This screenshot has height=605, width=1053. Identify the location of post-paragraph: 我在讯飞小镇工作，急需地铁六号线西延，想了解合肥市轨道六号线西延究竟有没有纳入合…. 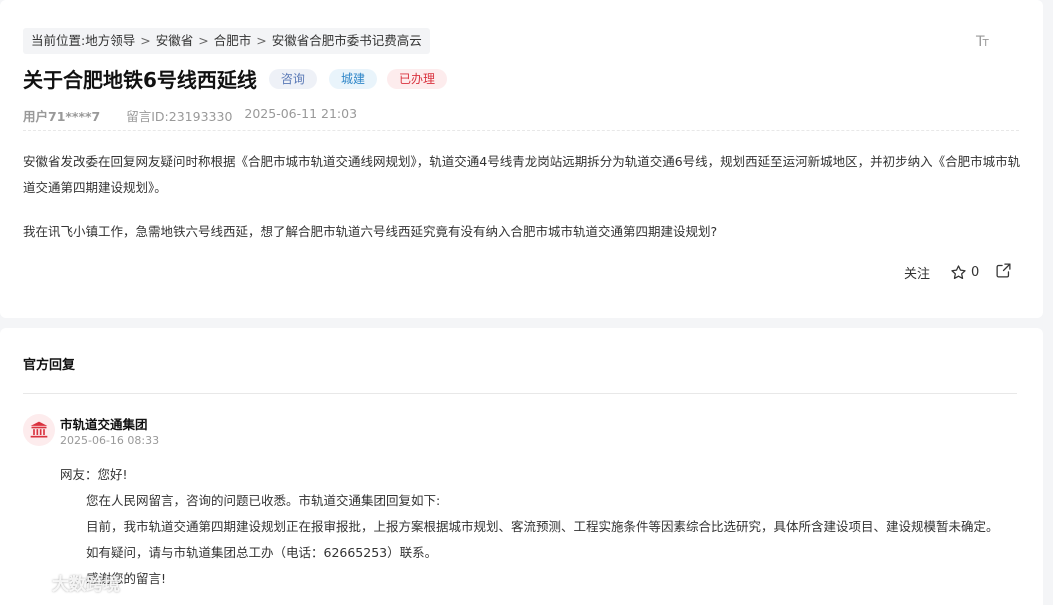
(370, 231).